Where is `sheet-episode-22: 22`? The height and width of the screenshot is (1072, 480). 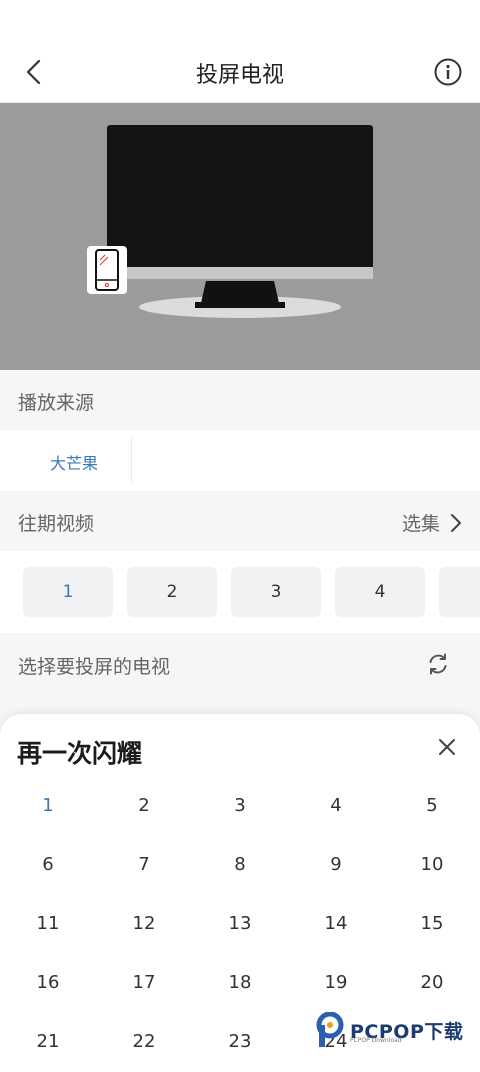
sheet-episode-22: 22 is located at coordinates (144, 1041).